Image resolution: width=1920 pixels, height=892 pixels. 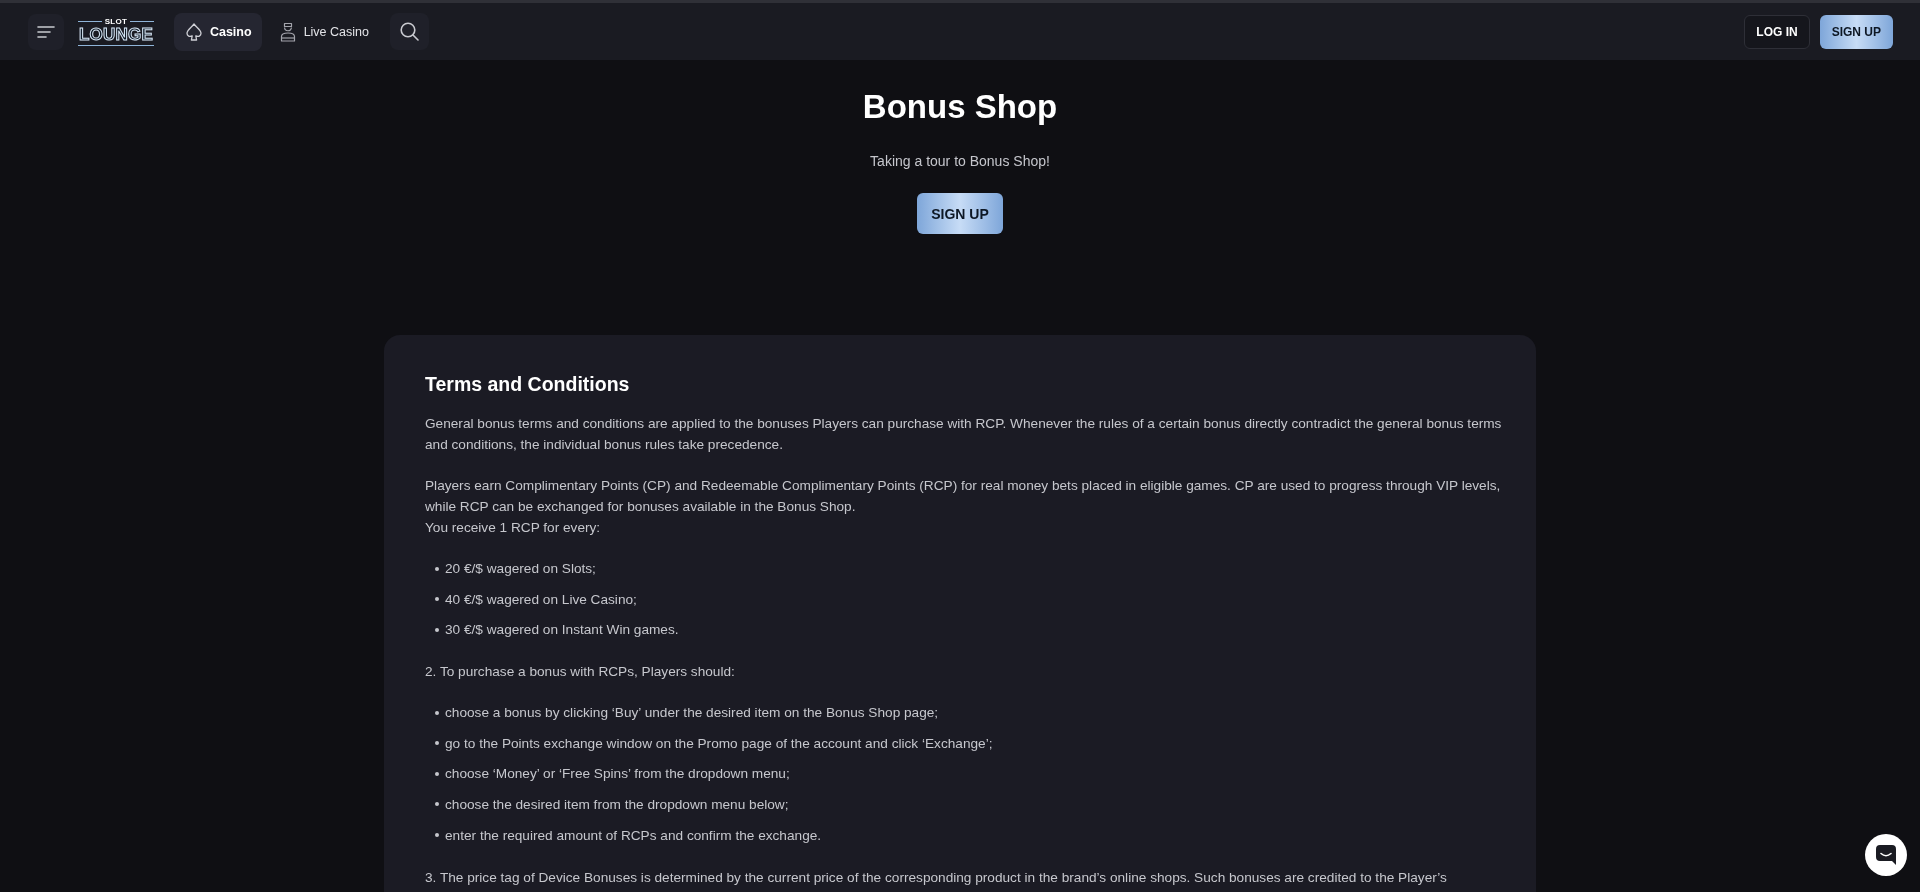 What do you see at coordinates (963, 496) in the screenshot?
I see `terms-paragraph: Players earn Complimentary Points (CP) and Redeemable Complimentary Points (RCP) for real money bets placed in eligible games. CP are used to progress through VIP levels, while RCP can be exchanged for bonuses available in the Bonus Shop.` at bounding box center [963, 496].